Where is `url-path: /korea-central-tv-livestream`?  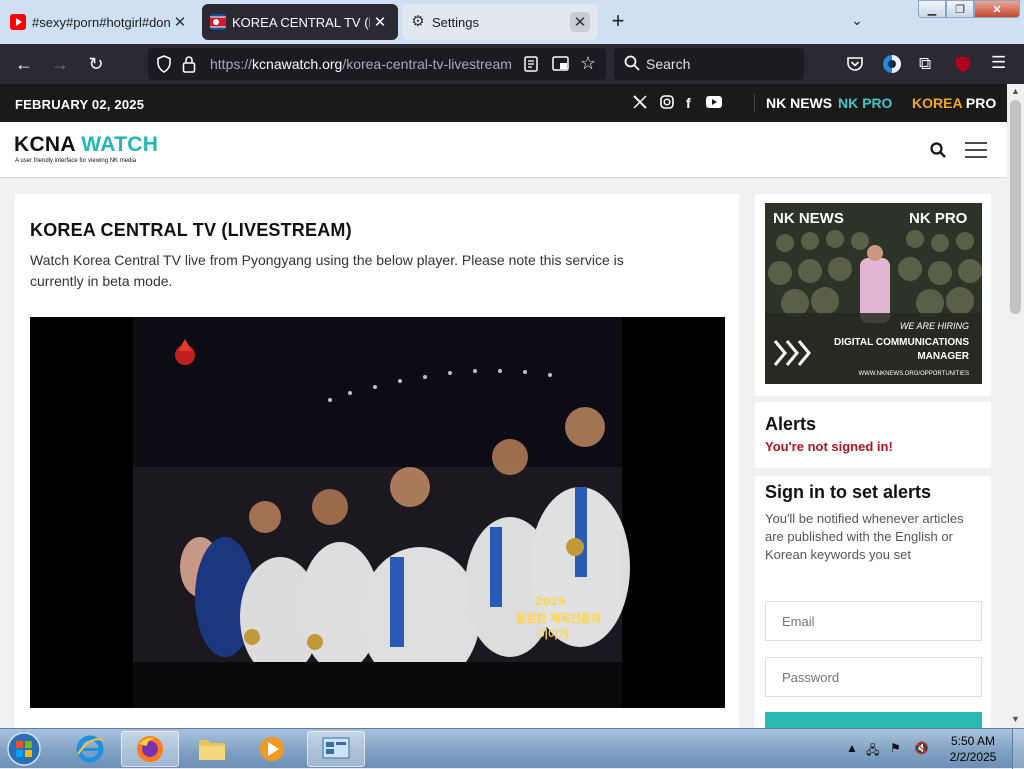 url-path: /korea-central-tv-livestream is located at coordinates (427, 64).